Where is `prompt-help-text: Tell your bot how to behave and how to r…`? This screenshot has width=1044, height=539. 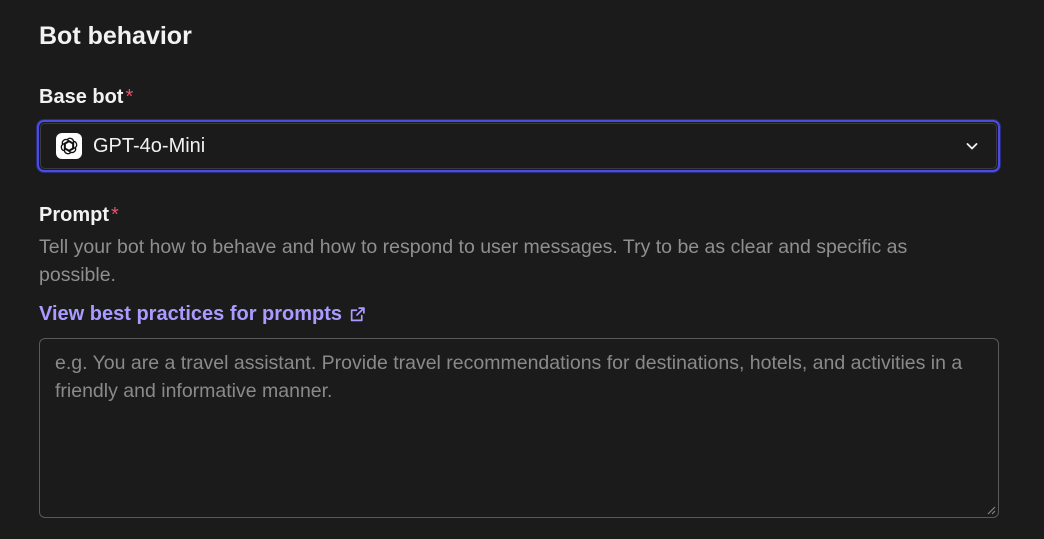
prompt-help-text: Tell your bot how to behave and how to r… is located at coordinates (473, 261).